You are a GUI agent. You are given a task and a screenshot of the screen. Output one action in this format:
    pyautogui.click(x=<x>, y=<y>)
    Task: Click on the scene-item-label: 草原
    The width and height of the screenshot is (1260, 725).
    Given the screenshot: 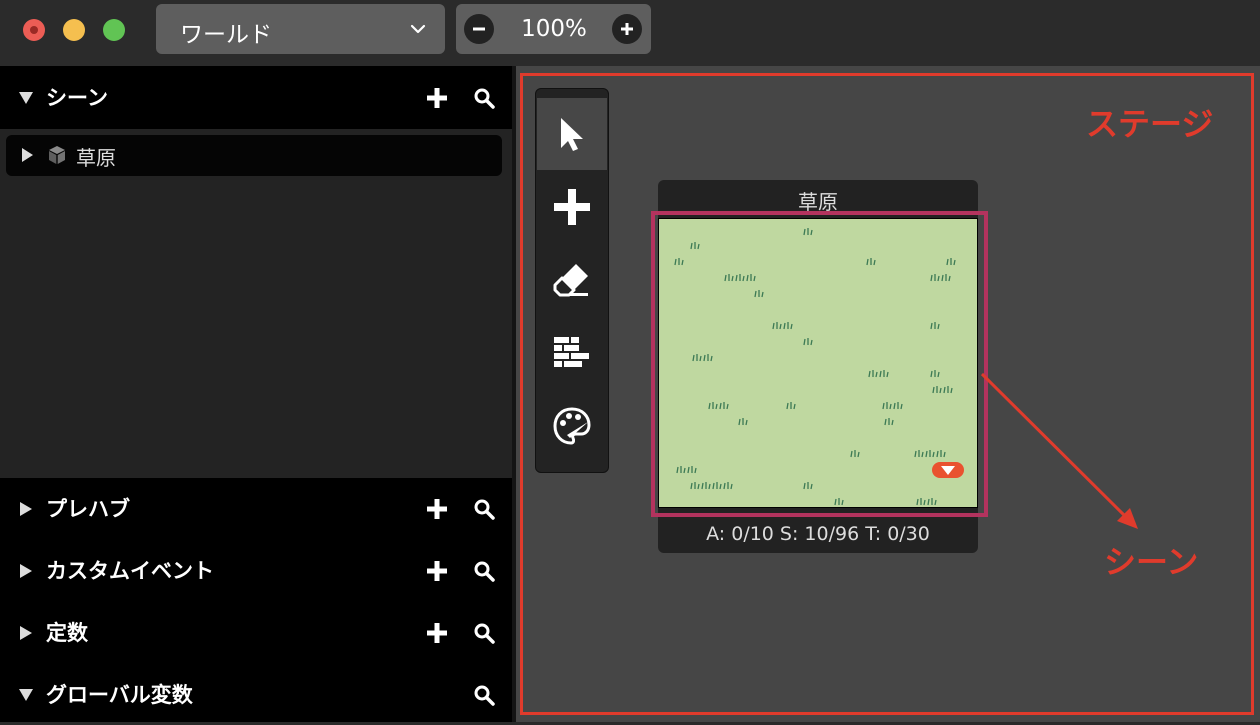 What is the action you would take?
    pyautogui.click(x=96, y=158)
    